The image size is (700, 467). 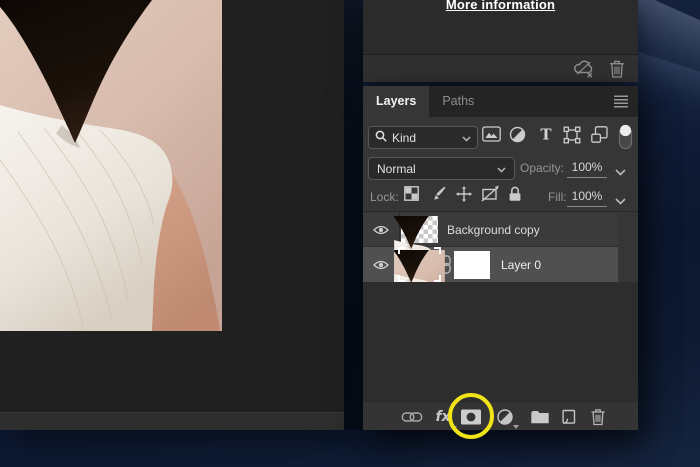 What do you see at coordinates (172, 421) in the screenshot?
I see `document-status-bar` at bounding box center [172, 421].